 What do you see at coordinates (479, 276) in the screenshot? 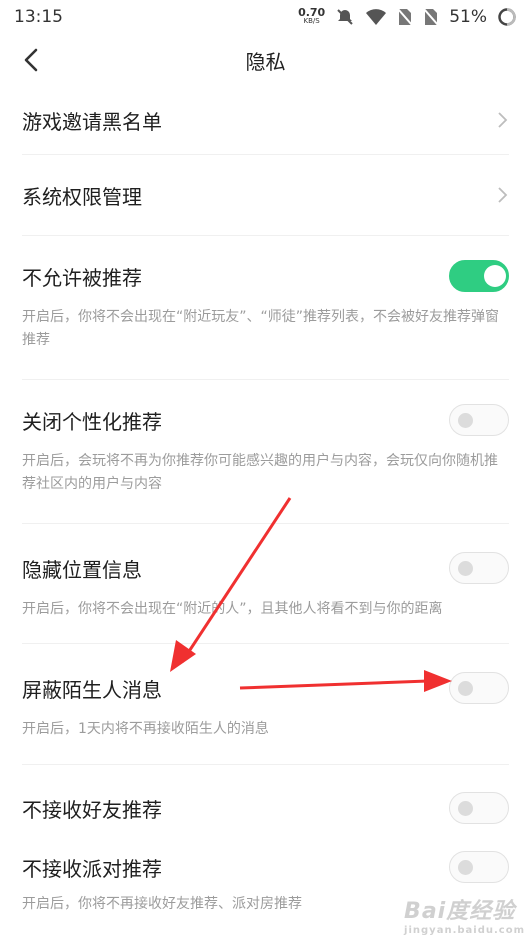
I see `toggle-disallow-recommend` at bounding box center [479, 276].